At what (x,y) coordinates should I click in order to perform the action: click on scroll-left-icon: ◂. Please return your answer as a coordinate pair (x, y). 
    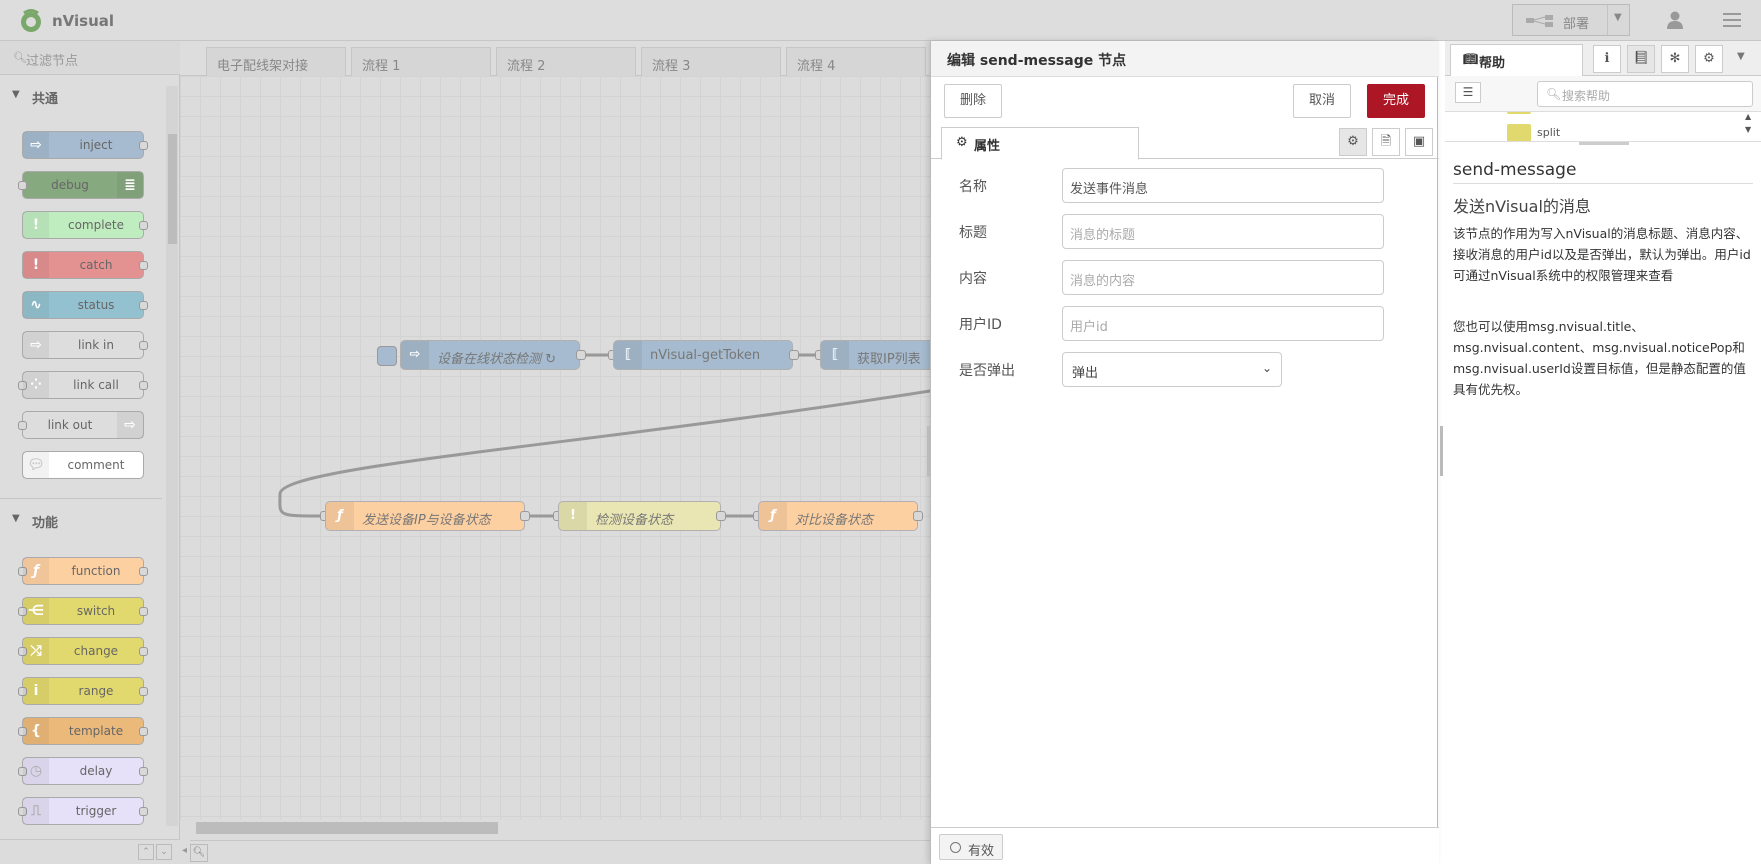
    Looking at the image, I should click on (184, 850).